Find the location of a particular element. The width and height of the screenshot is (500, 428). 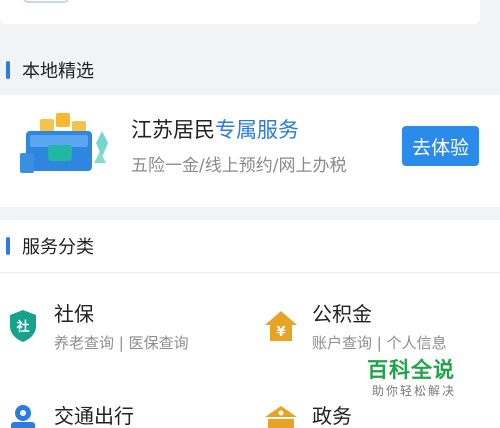

featured-subtitle: 五险一金/线上预约/网上办税 is located at coordinates (239, 166).